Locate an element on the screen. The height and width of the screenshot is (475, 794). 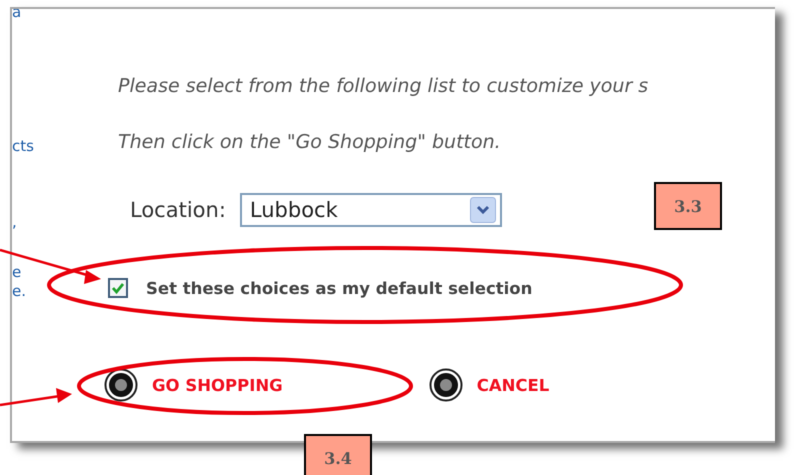
radio-style-button: GO SHOPPING is located at coordinates (193, 385).